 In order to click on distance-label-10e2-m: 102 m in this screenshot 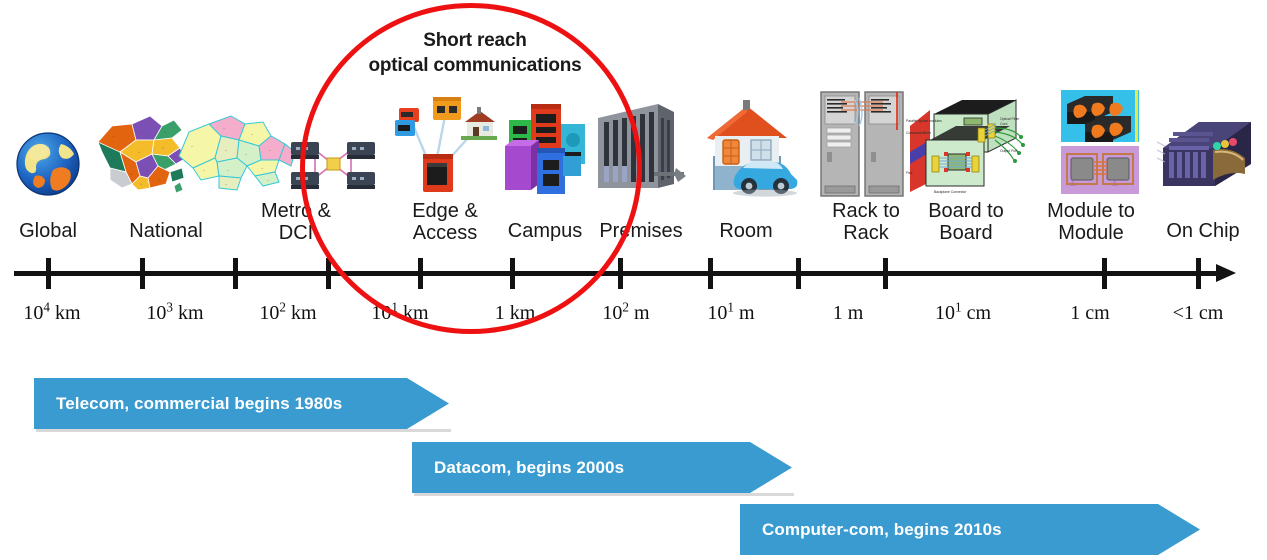, I will do `click(626, 311)`.